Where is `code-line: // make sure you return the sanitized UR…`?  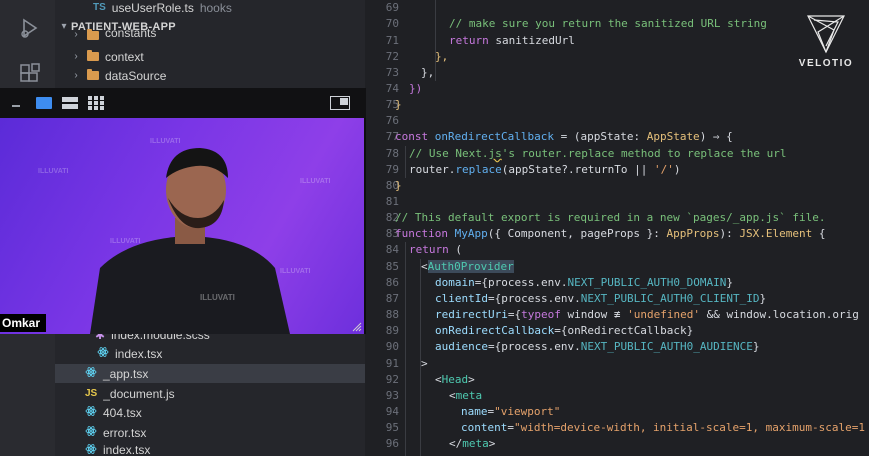
code-line: // make sure you return the sanitized UR… is located at coordinates (608, 23).